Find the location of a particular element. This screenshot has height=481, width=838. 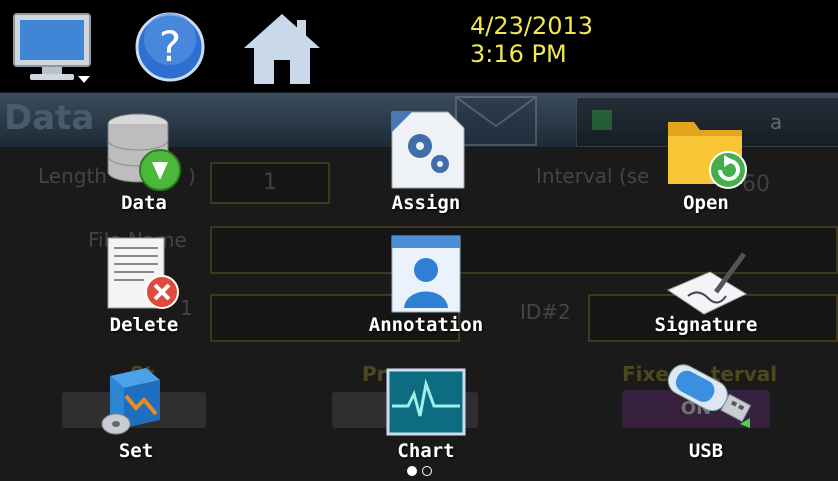

date-text: 4/23/2013 is located at coordinates (532, 26).